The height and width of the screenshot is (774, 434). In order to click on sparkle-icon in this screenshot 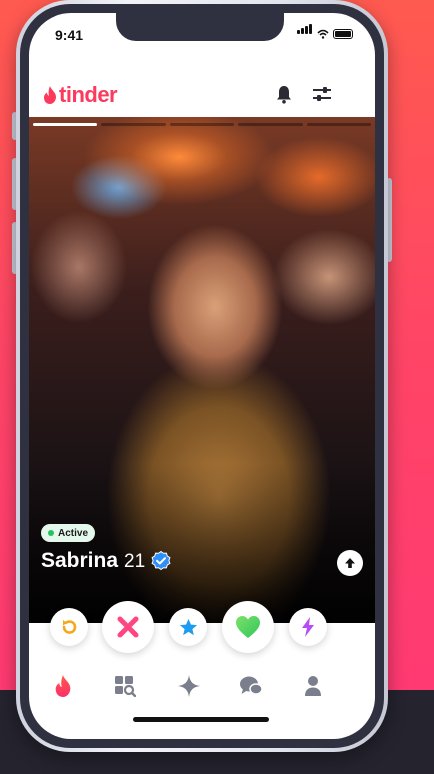, I will do `click(189, 686)`.